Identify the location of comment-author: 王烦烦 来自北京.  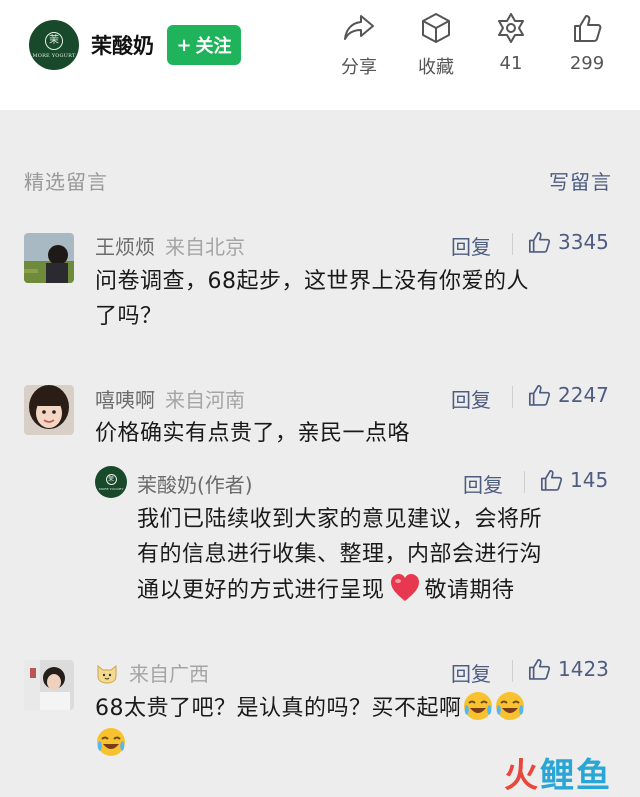
(170, 245).